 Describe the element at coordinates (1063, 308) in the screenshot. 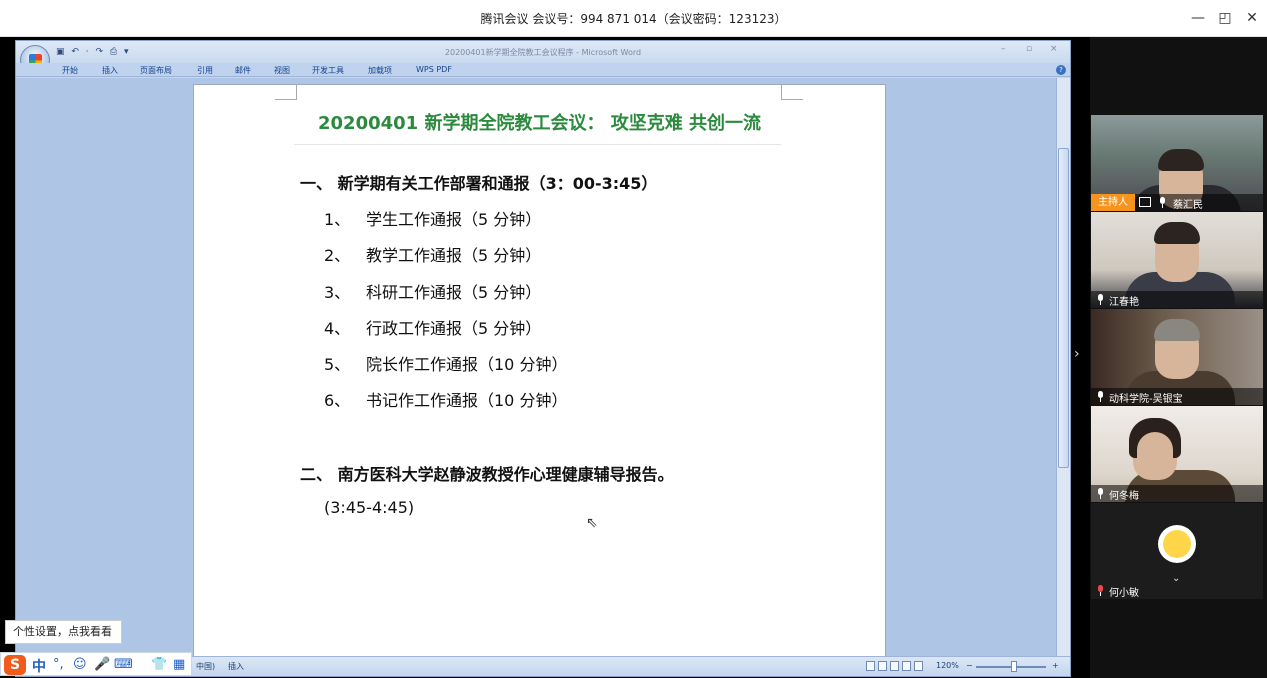

I see `scrollbar-thumb` at that location.